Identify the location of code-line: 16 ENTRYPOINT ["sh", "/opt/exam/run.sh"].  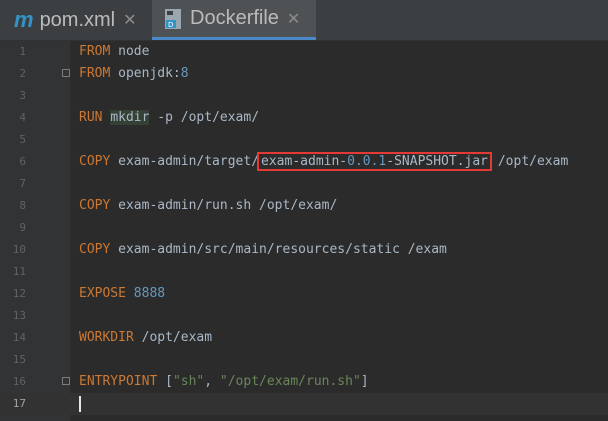
(190, 381).